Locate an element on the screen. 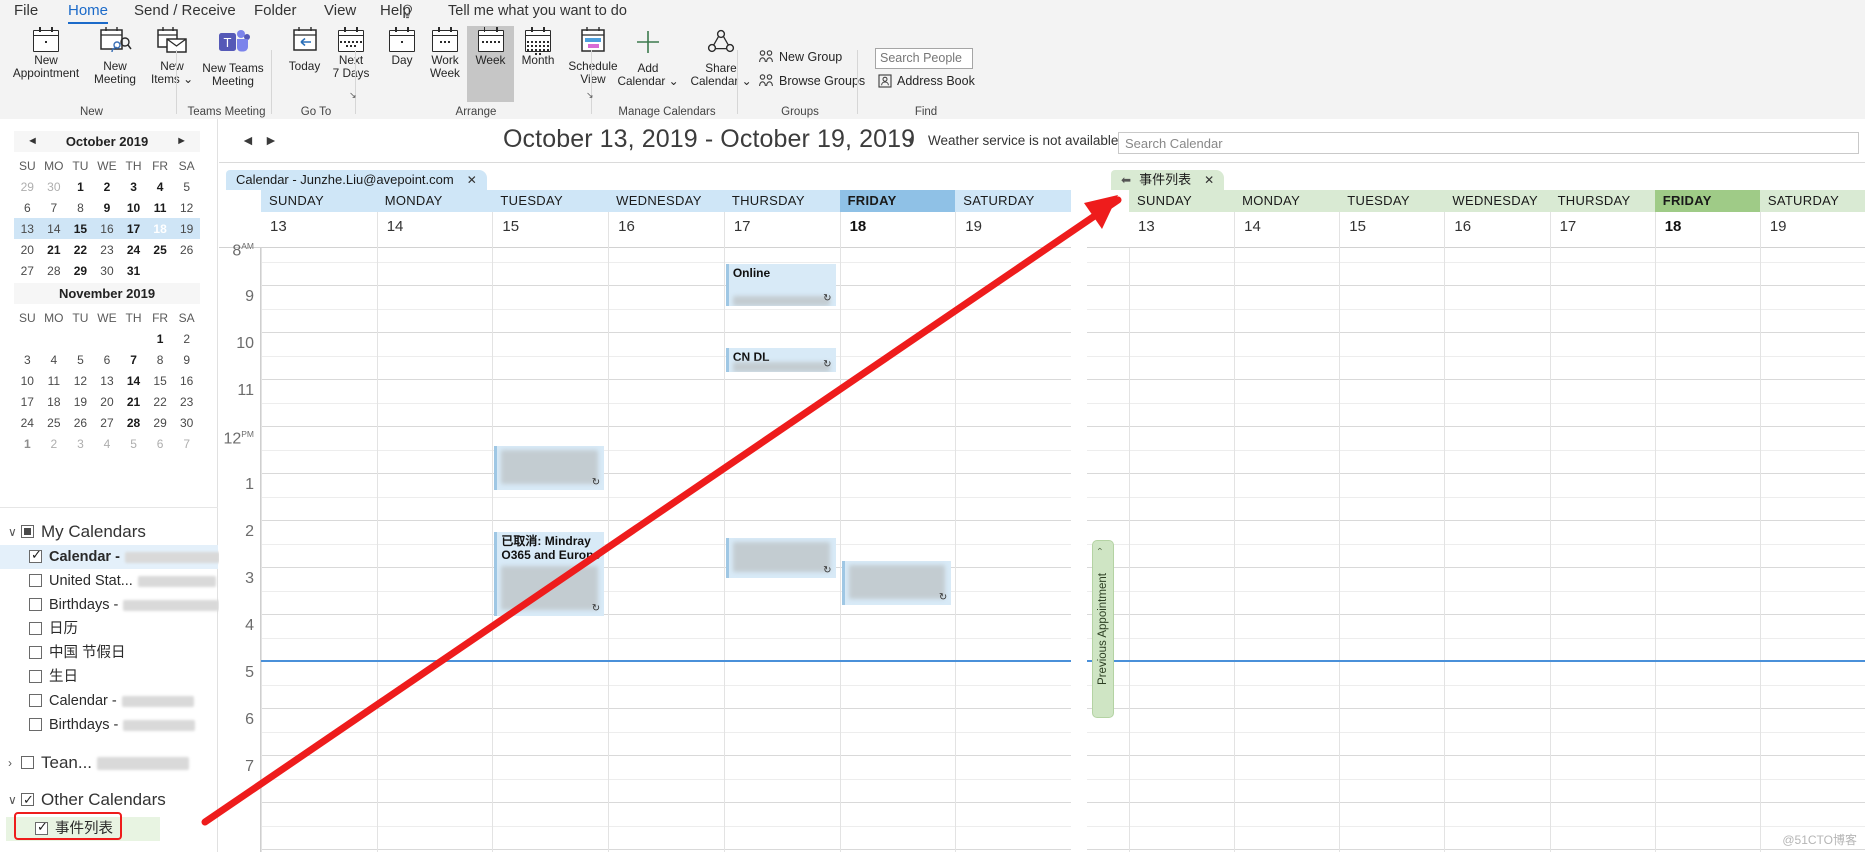  mini-calendar-day: 24 is located at coordinates (133, 249).